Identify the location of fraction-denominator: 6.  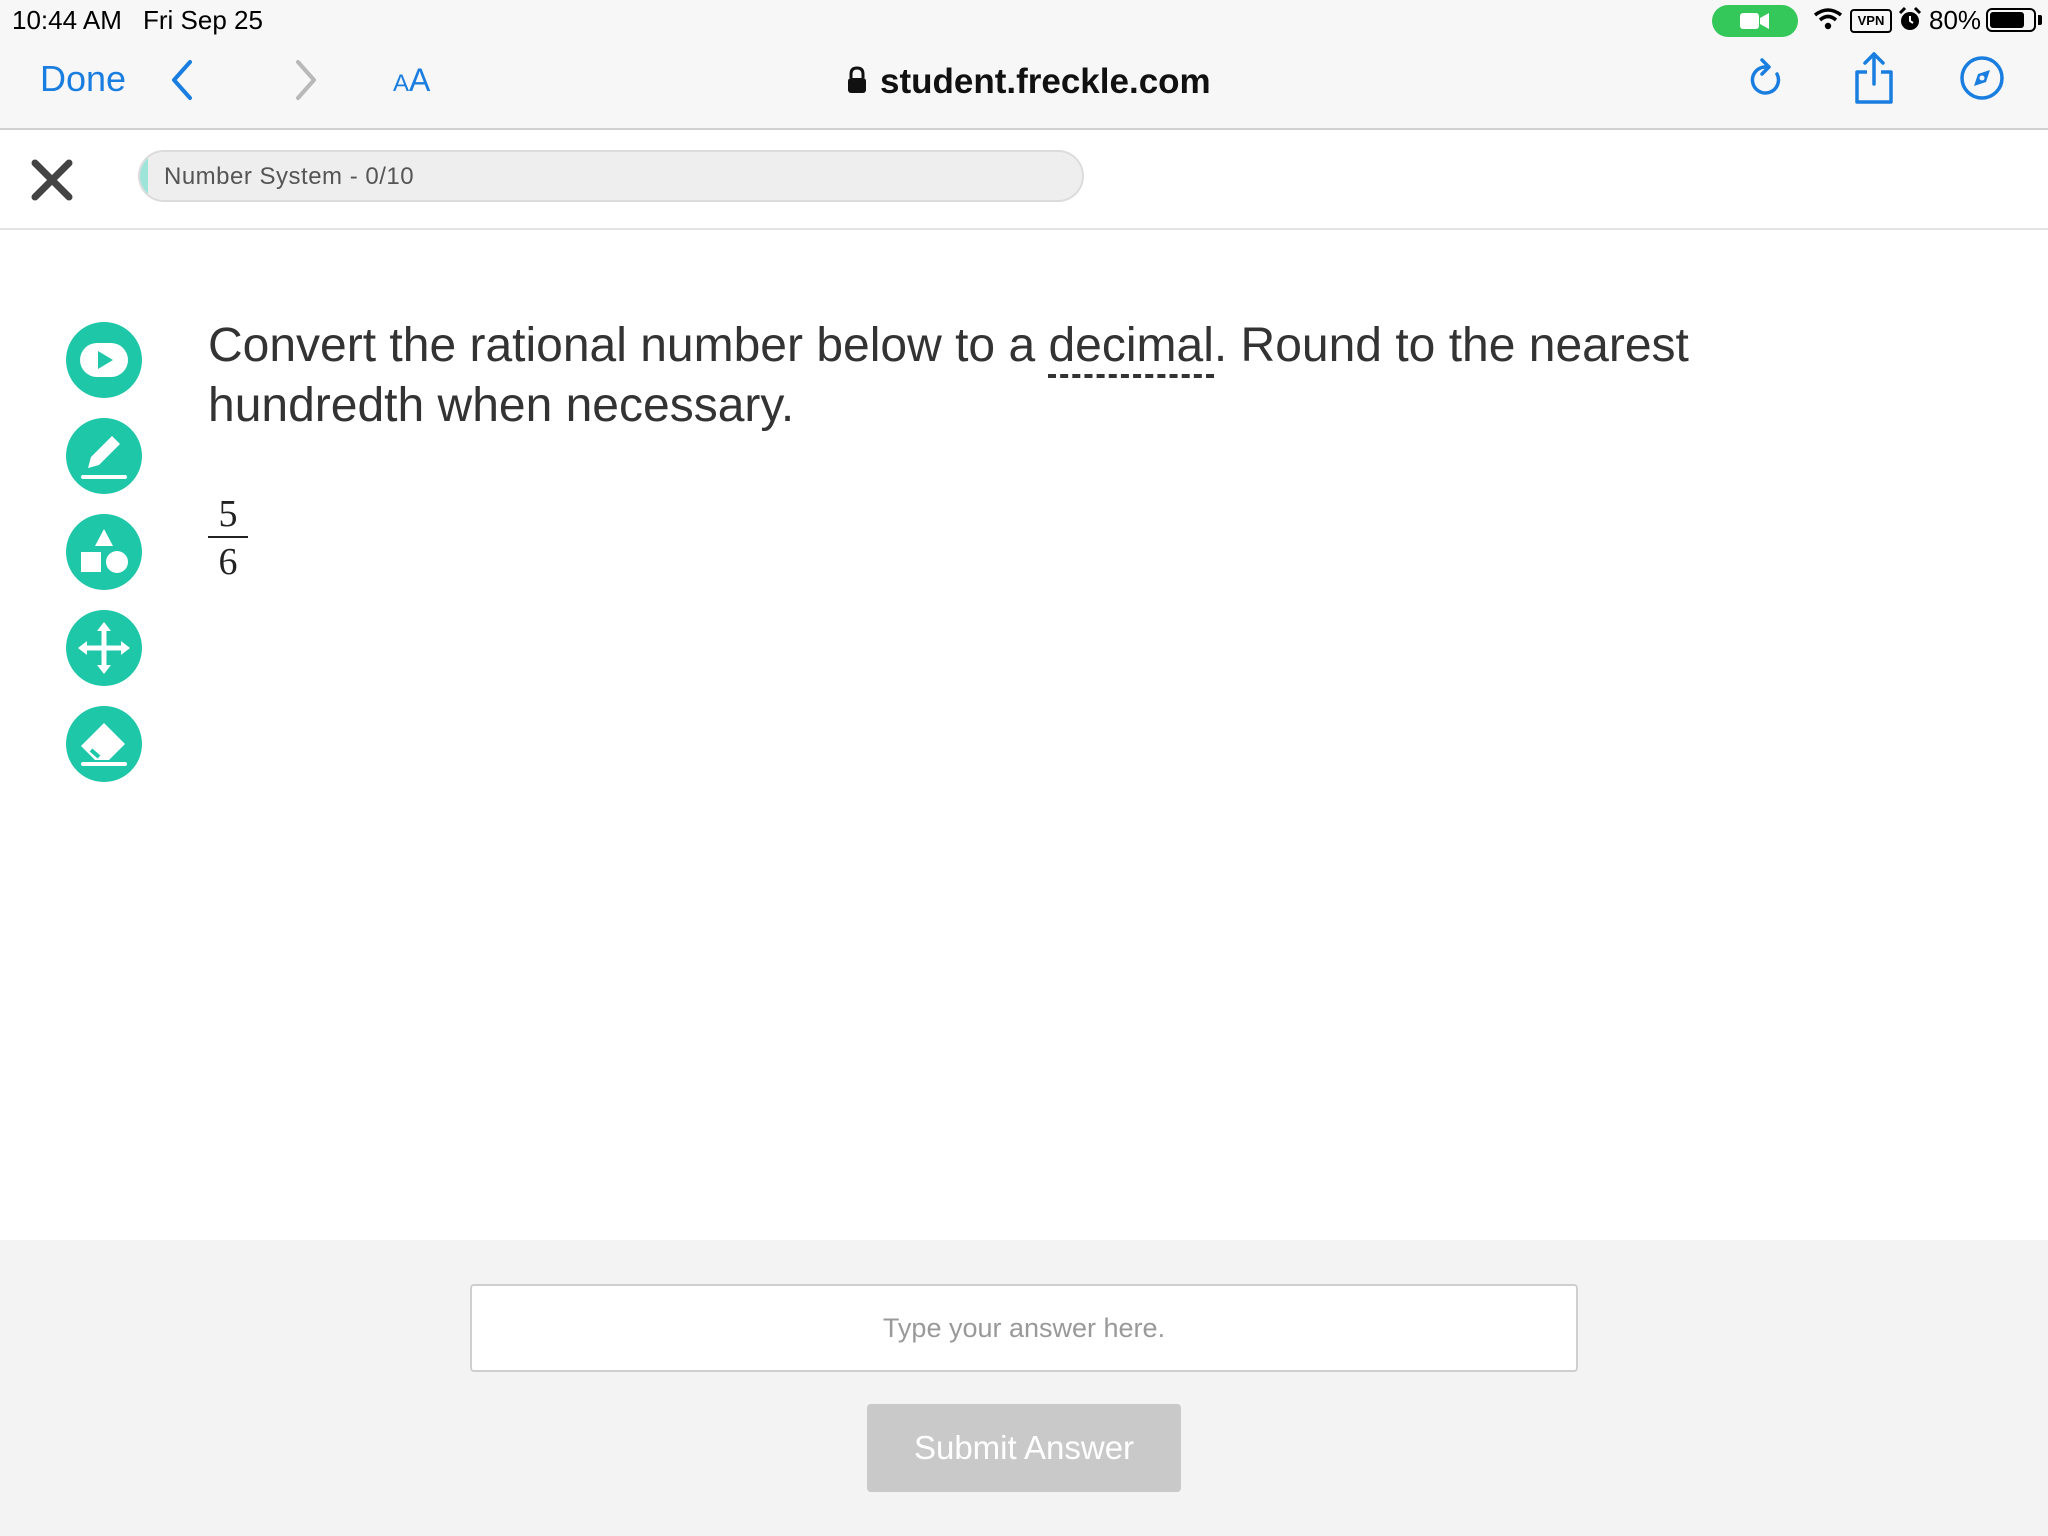
(228, 562).